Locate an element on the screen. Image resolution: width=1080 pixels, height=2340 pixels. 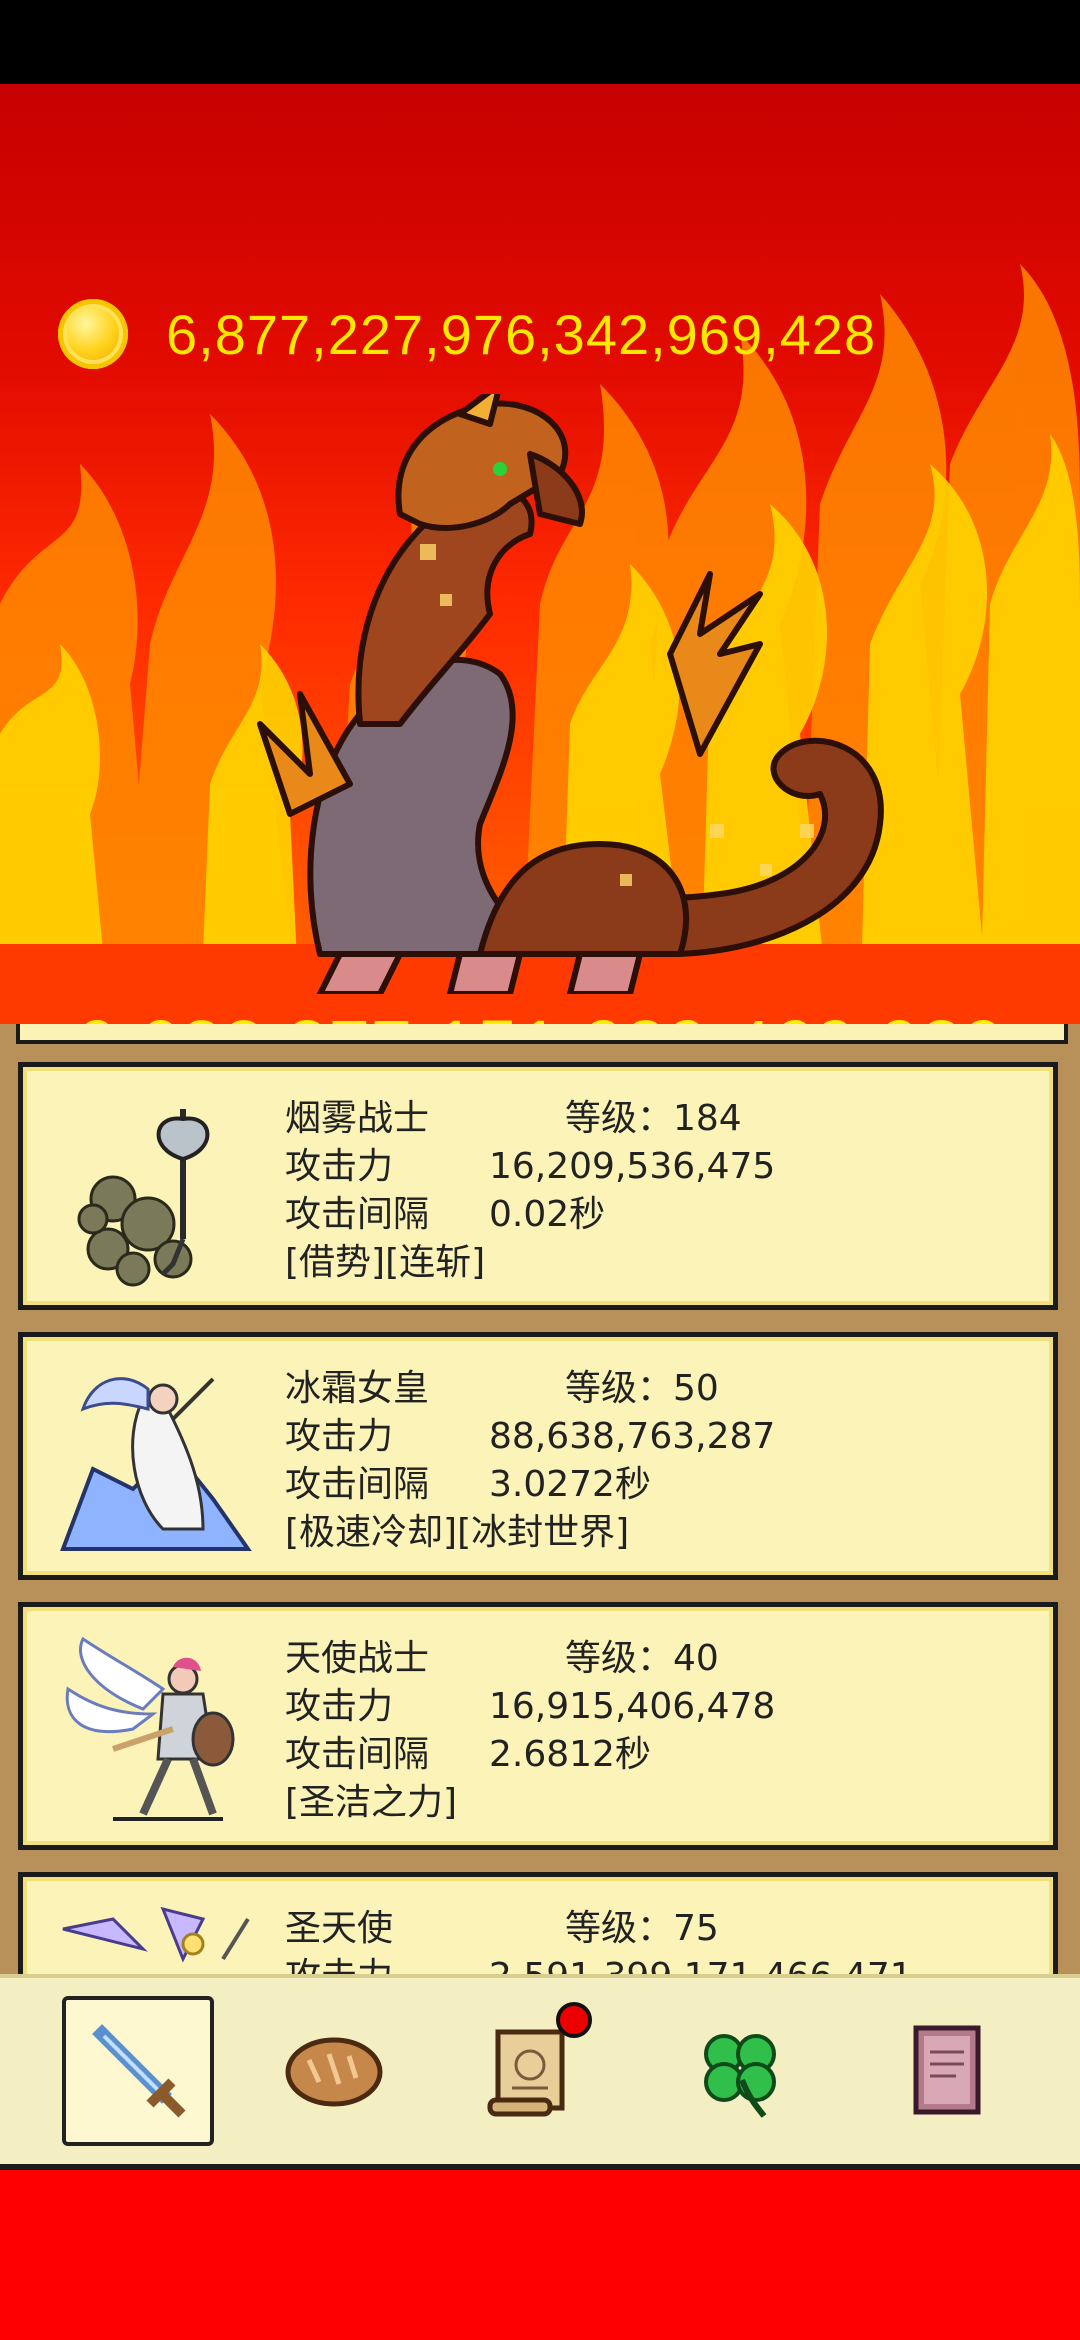
bottom-nav is located at coordinates (540, 2072).